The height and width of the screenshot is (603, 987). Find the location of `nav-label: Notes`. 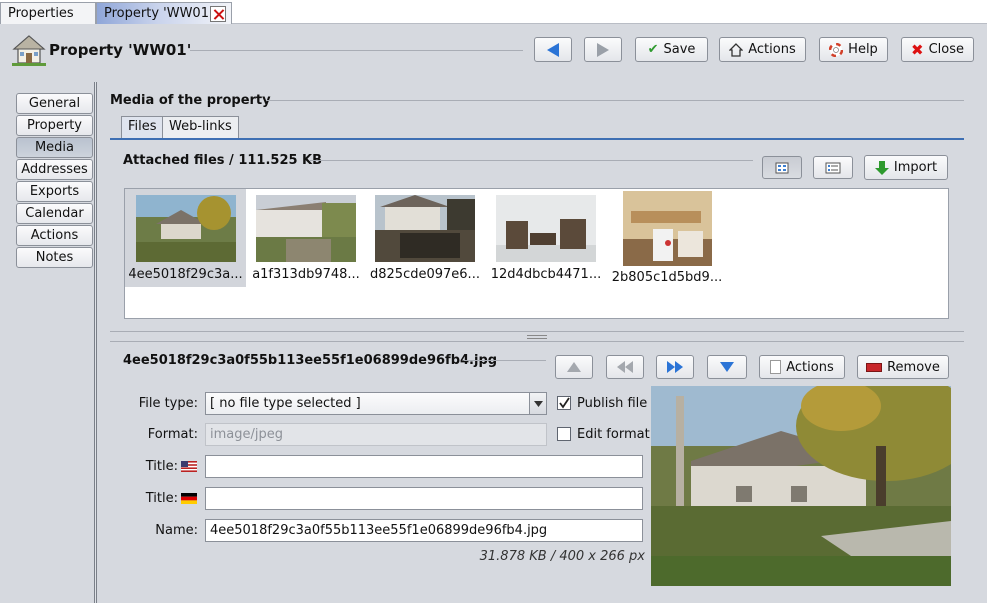

nav-label: Notes is located at coordinates (54, 257).